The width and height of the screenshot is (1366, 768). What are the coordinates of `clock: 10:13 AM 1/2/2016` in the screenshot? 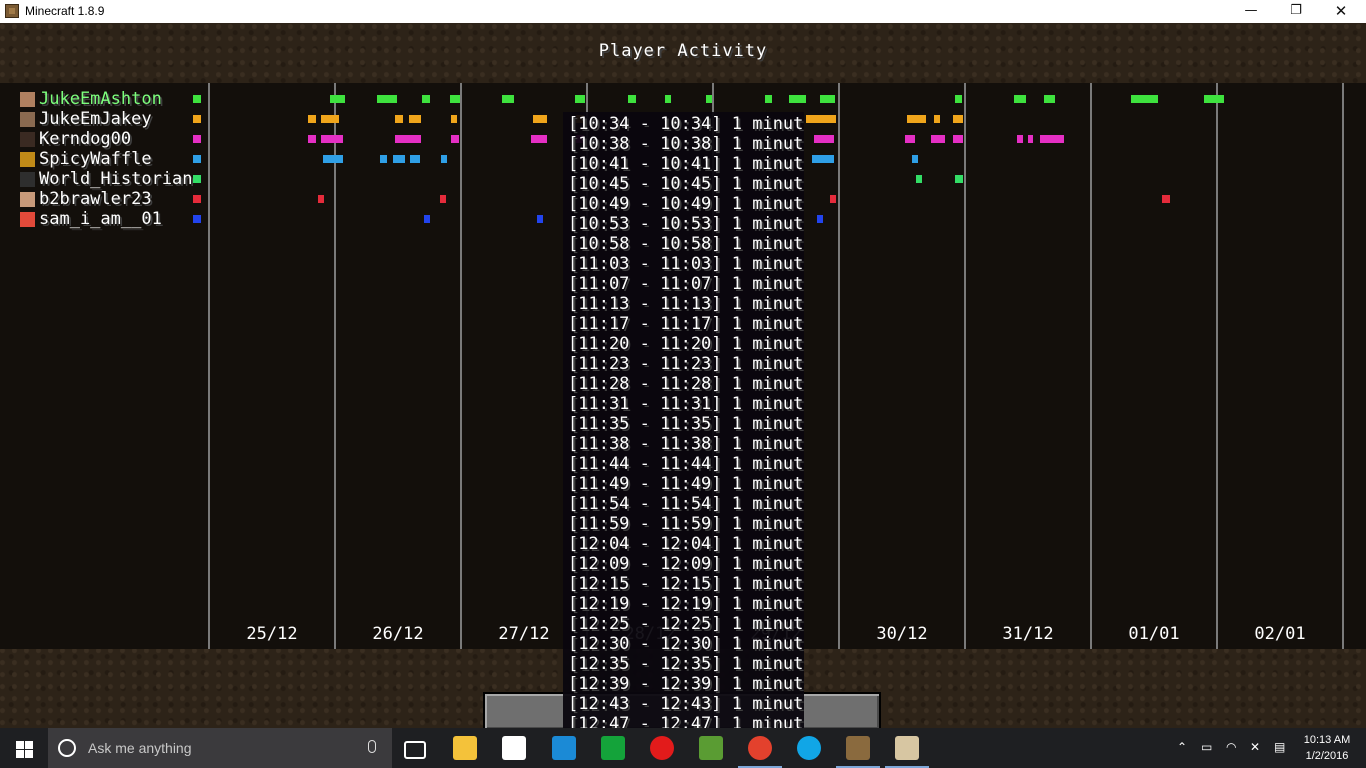 It's located at (1327, 748).